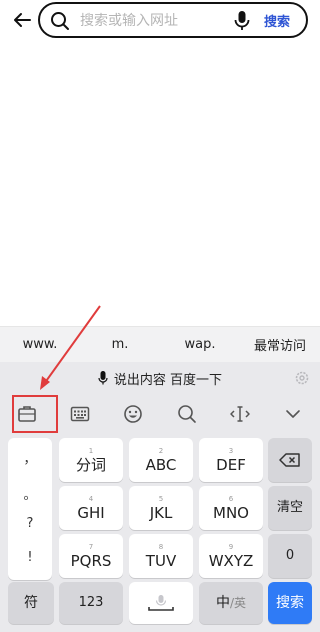 This screenshot has width=320, height=632. What do you see at coordinates (30, 493) in the screenshot?
I see `punct-period: 。` at bounding box center [30, 493].